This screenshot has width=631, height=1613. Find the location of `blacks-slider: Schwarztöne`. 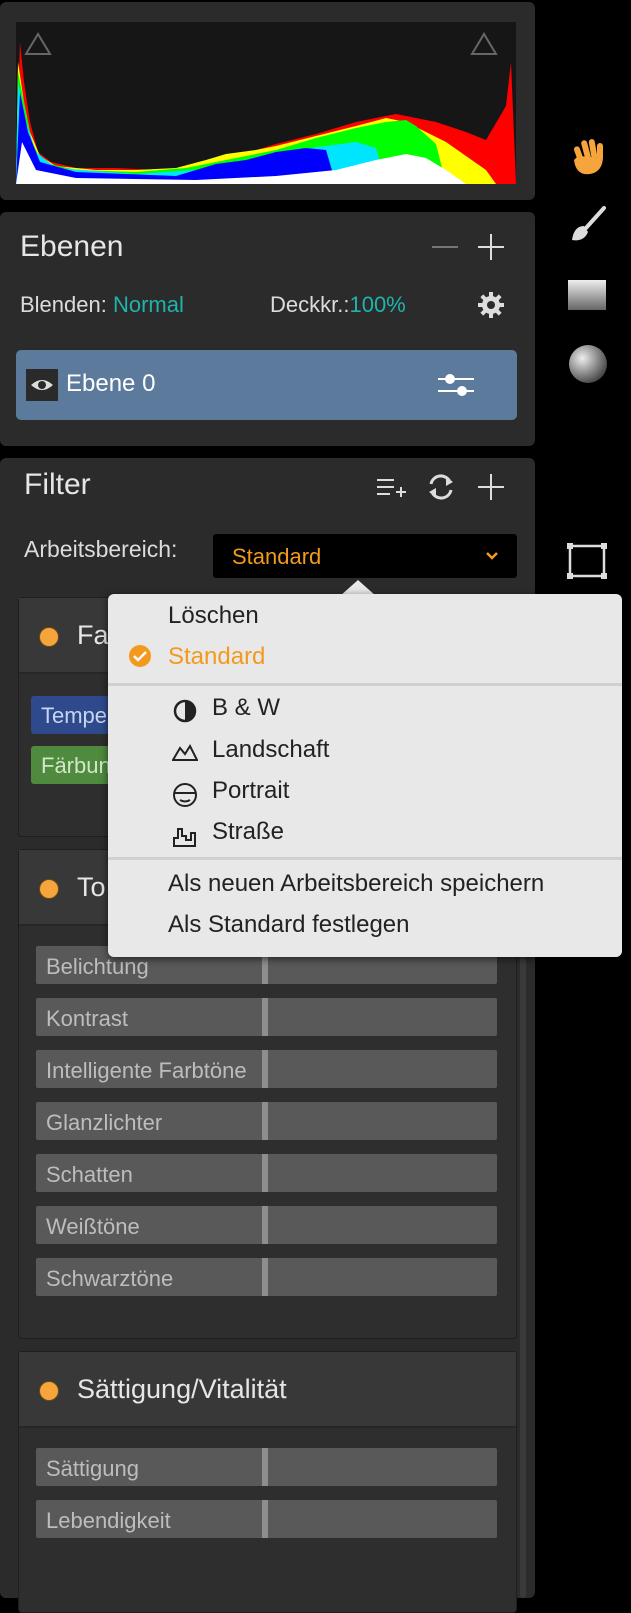

blacks-slider: Schwarztöne is located at coordinates (266, 1277).